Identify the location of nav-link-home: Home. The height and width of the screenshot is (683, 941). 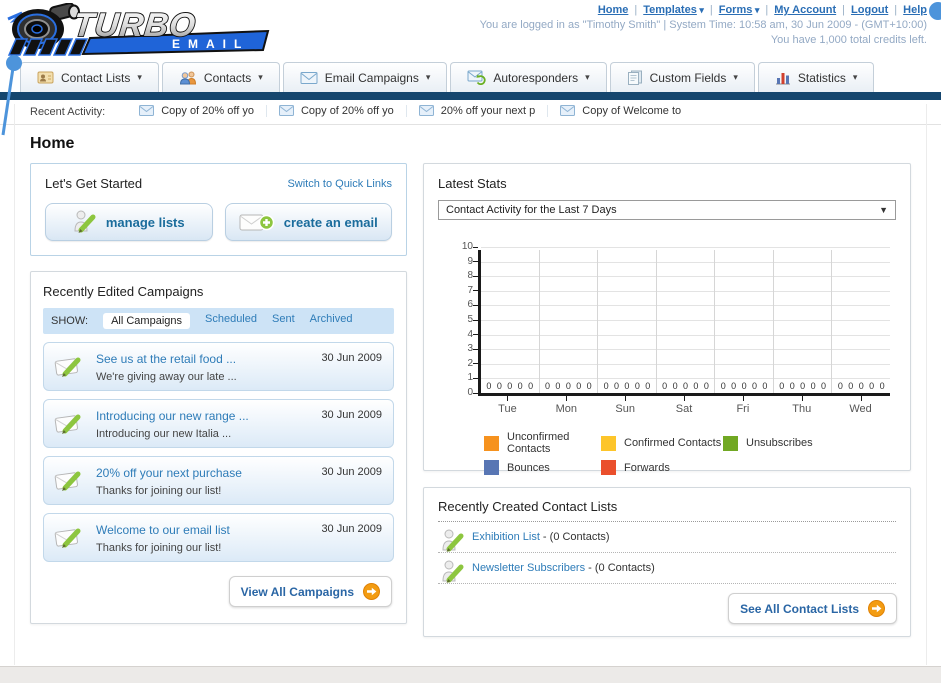
(613, 10).